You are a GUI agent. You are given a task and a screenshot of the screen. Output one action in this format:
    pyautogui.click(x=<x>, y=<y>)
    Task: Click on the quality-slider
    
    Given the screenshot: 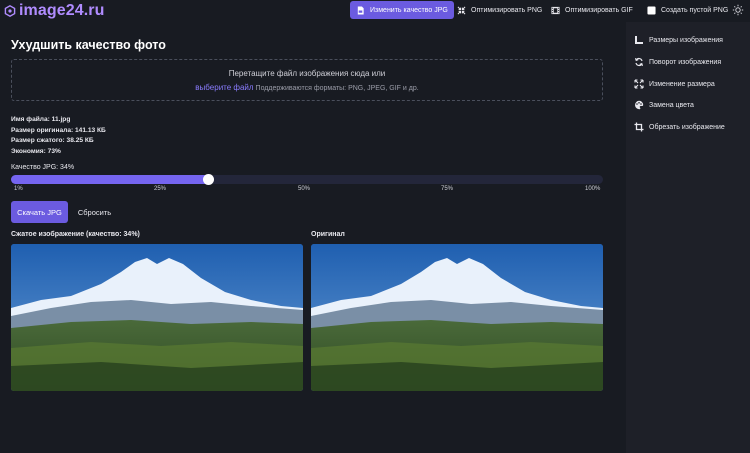 What is the action you would take?
    pyautogui.click(x=307, y=179)
    